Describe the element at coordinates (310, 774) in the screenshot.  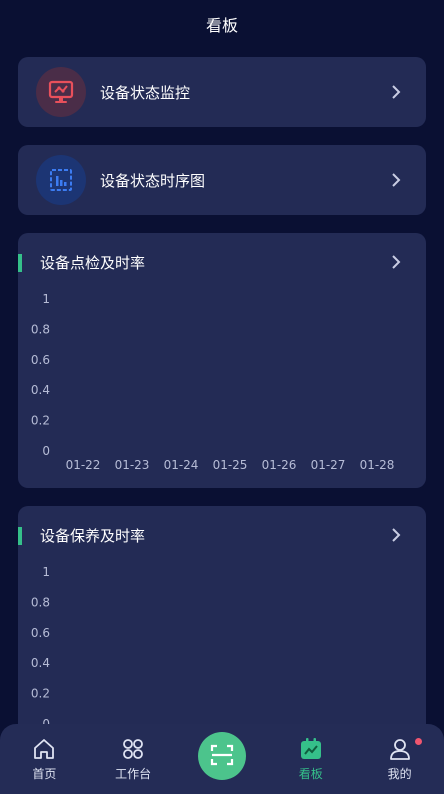
I see `tab-label: 看板` at that location.